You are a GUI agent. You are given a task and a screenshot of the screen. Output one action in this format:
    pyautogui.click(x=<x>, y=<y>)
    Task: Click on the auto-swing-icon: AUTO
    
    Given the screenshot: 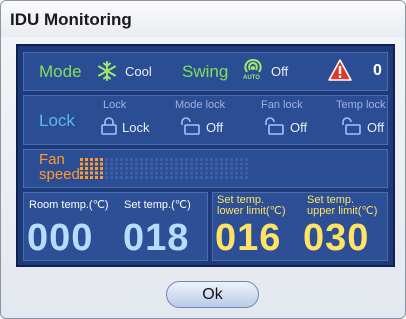 What is the action you would take?
    pyautogui.click(x=253, y=71)
    